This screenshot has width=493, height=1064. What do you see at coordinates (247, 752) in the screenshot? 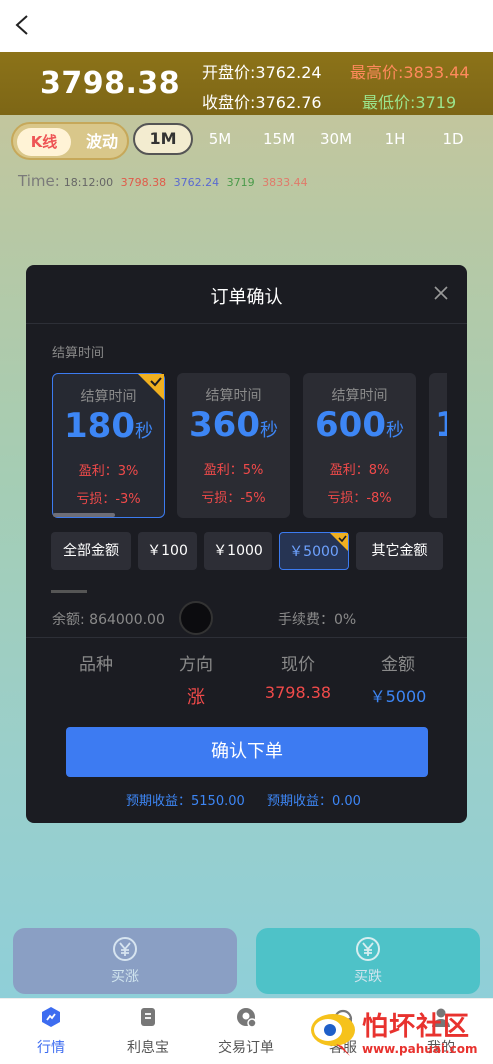
I see `confirm-order-button: 确认下单` at bounding box center [247, 752].